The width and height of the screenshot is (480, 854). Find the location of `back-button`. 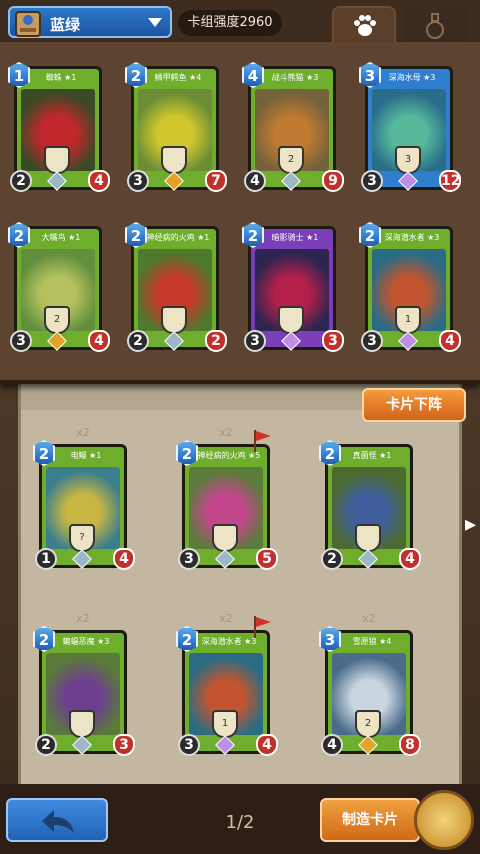

back-button is located at coordinates (57, 820).